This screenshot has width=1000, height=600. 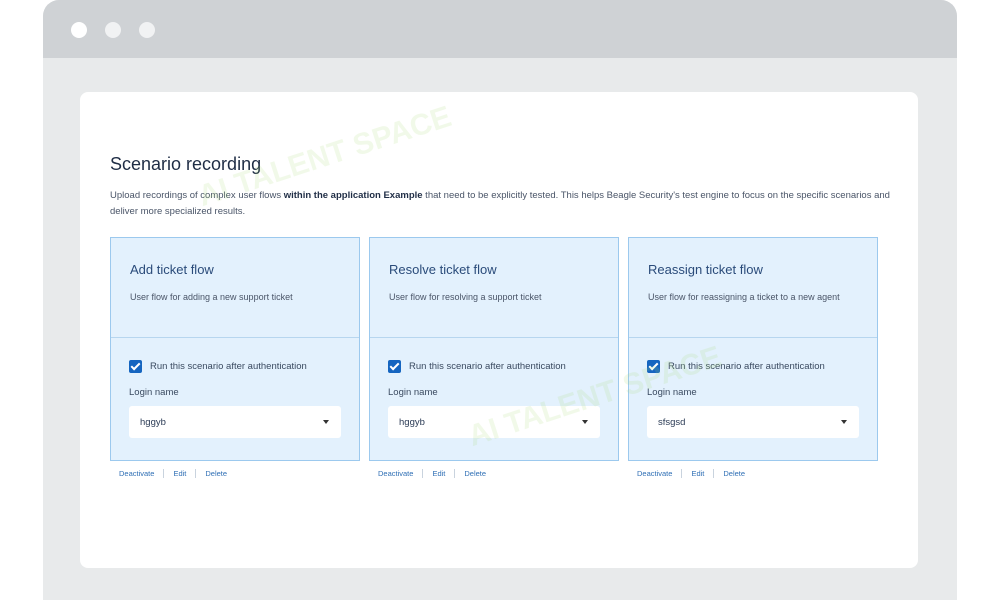 I want to click on window-minimize-dot, so click(x=113, y=30).